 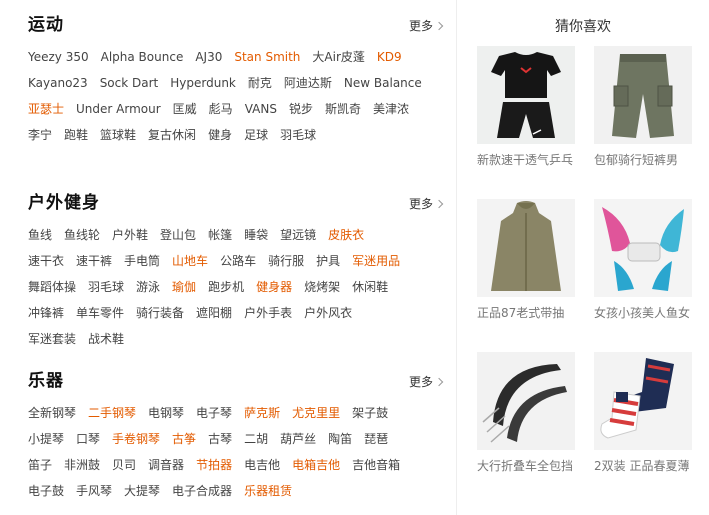 What do you see at coordinates (391, 109) in the screenshot?
I see `tag-link: 美津浓` at bounding box center [391, 109].